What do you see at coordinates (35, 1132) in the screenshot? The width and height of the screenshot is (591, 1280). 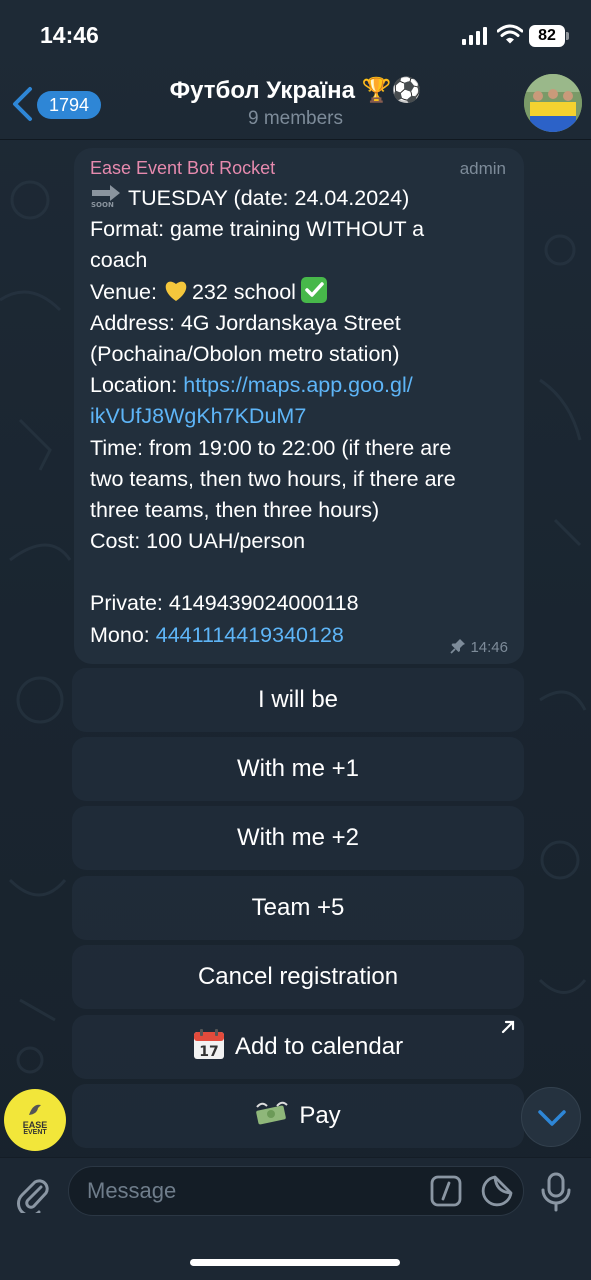 I see `bot-avatar-line2: EVENT` at bounding box center [35, 1132].